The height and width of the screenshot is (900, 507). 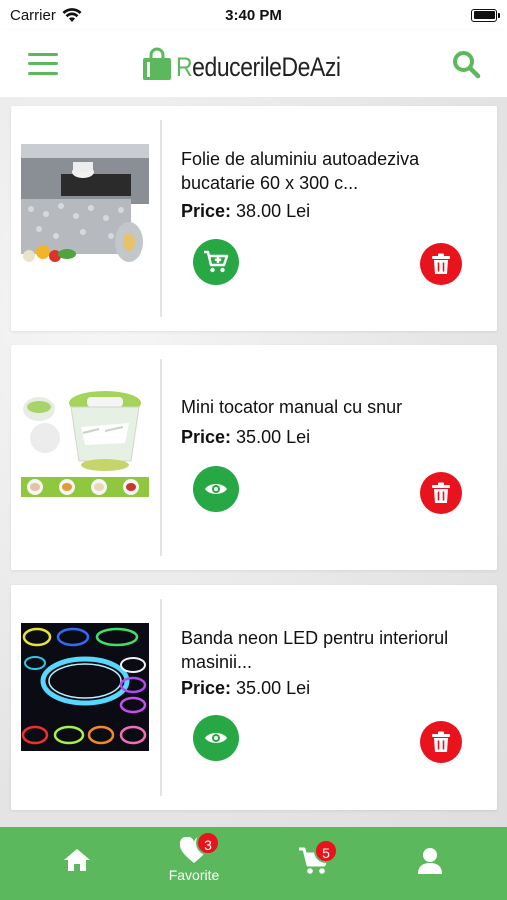 I want to click on user-icon, so click(x=430, y=861).